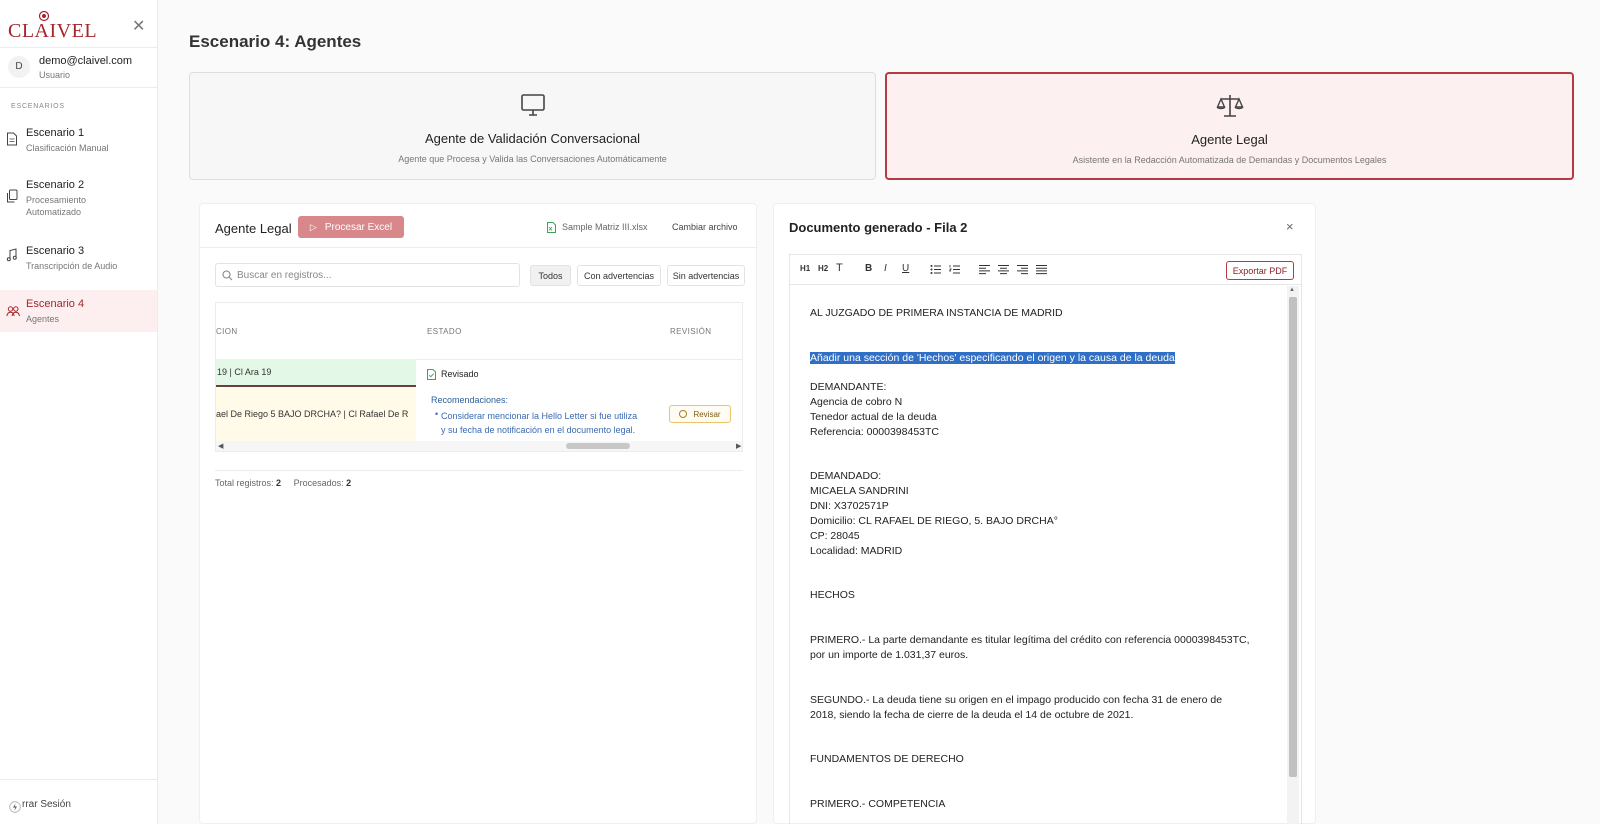  I want to click on doc-paragraph: PRIMERO.- COMPETENCIA, so click(878, 804).